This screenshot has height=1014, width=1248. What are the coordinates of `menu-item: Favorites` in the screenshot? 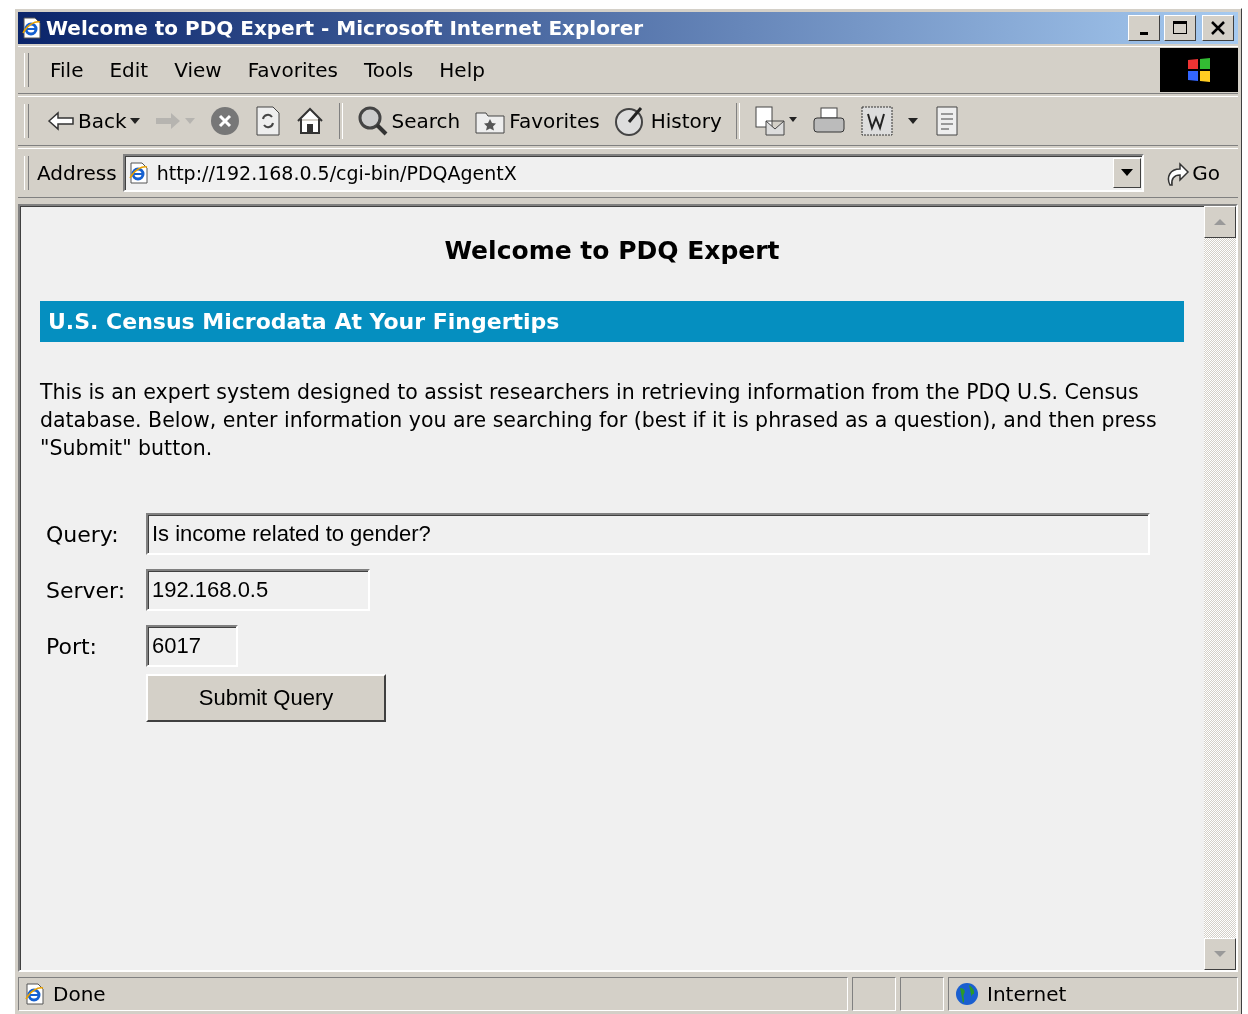 It's located at (292, 70).